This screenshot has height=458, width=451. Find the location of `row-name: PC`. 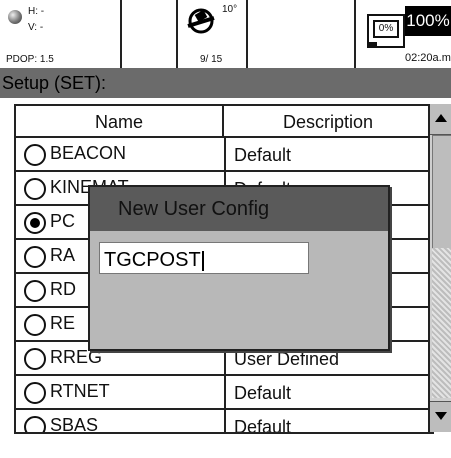

row-name: PC is located at coordinates (63, 221).